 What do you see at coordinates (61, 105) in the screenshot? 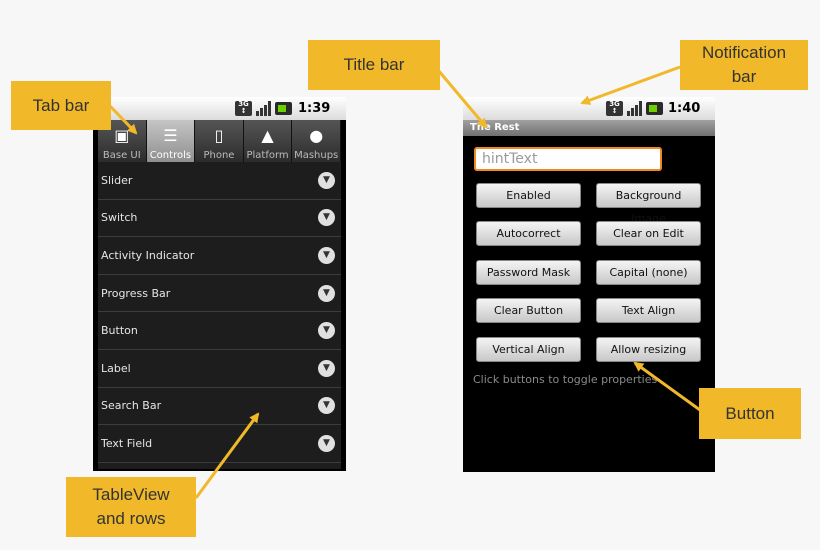
I see `tab-bar-callout: Tab bar` at bounding box center [61, 105].